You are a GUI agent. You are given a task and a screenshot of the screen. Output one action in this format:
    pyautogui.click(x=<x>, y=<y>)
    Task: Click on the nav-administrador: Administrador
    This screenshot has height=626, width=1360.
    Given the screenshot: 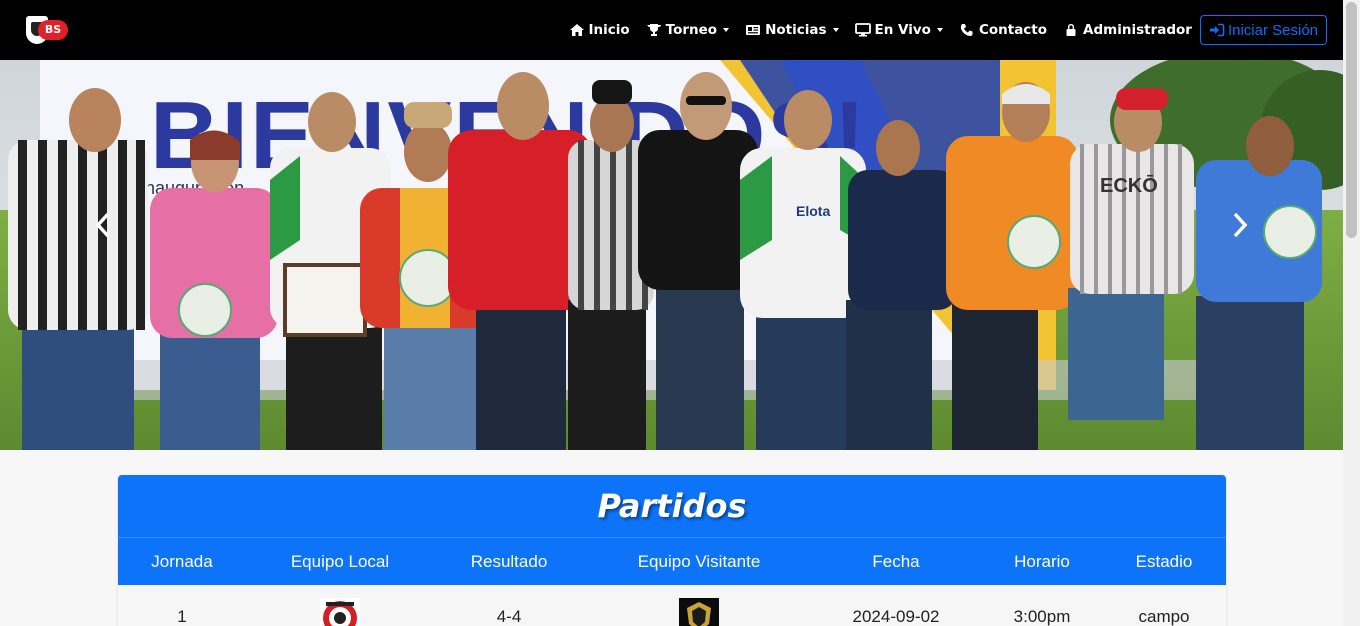 What is the action you would take?
    pyautogui.click(x=1127, y=30)
    